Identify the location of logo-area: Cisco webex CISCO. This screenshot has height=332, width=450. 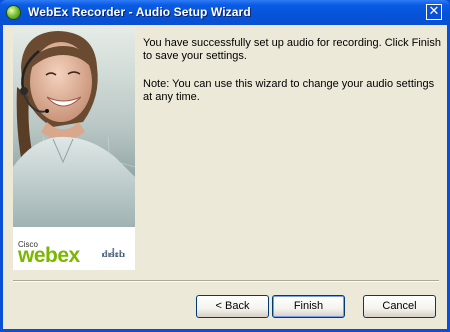
(74, 248).